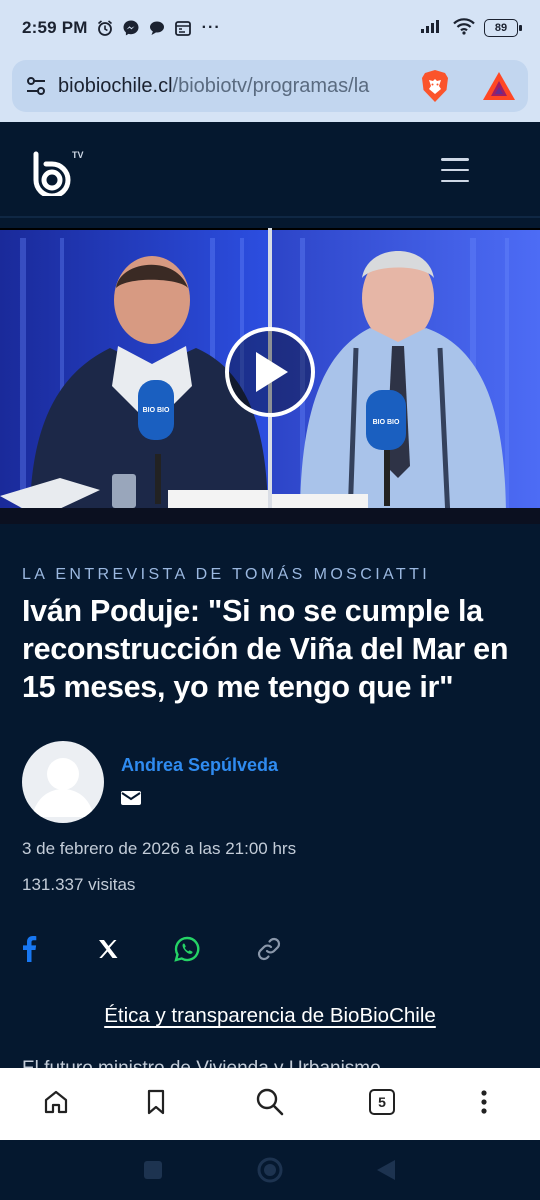  I want to click on recents-icon, so click(153, 1170).